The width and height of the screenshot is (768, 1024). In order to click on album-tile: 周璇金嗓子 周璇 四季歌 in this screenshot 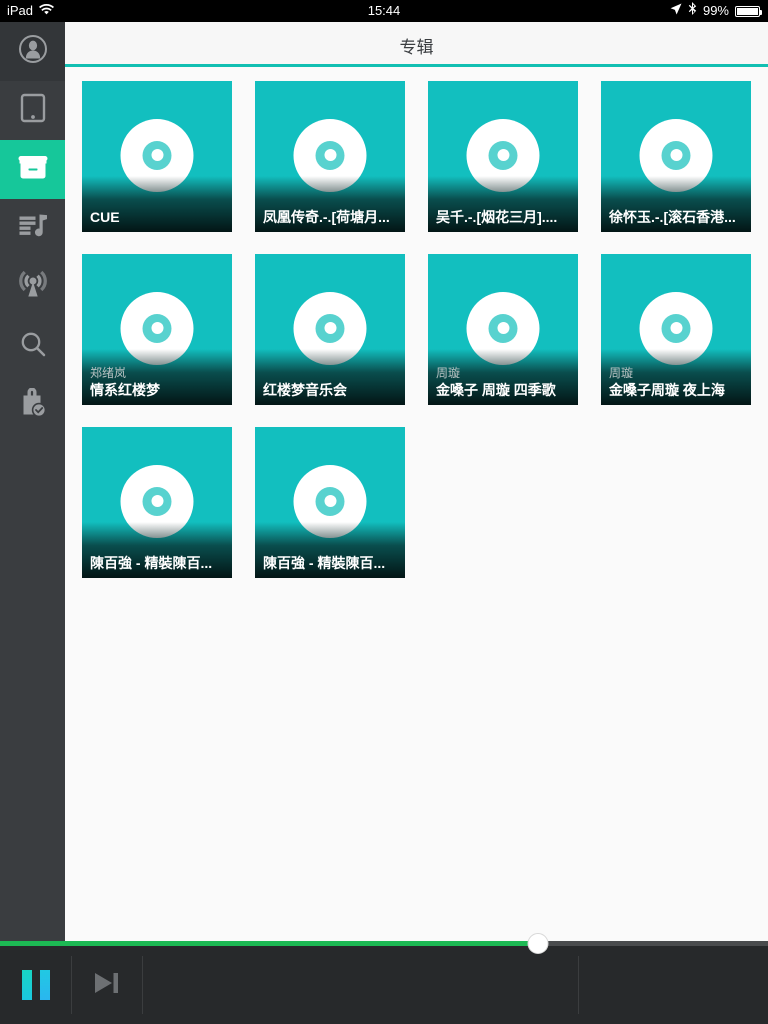, I will do `click(503, 329)`.